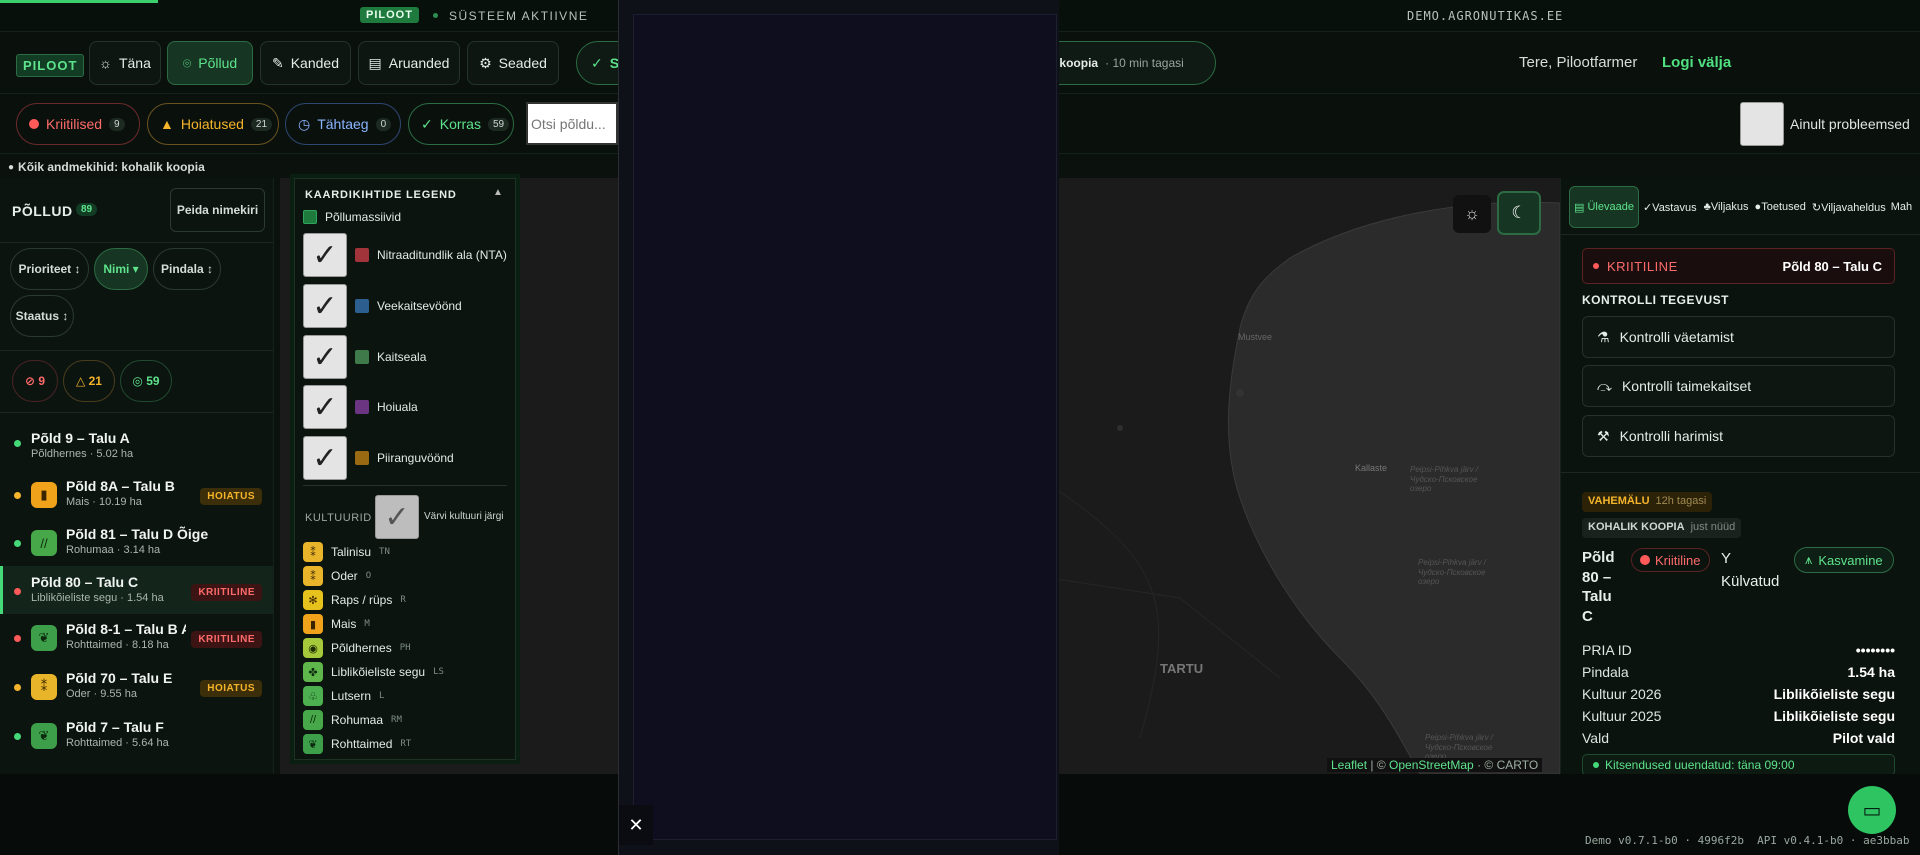 This screenshot has width=1920, height=855. What do you see at coordinates (50, 65) in the screenshot?
I see `brand-badge: PILOOT` at bounding box center [50, 65].